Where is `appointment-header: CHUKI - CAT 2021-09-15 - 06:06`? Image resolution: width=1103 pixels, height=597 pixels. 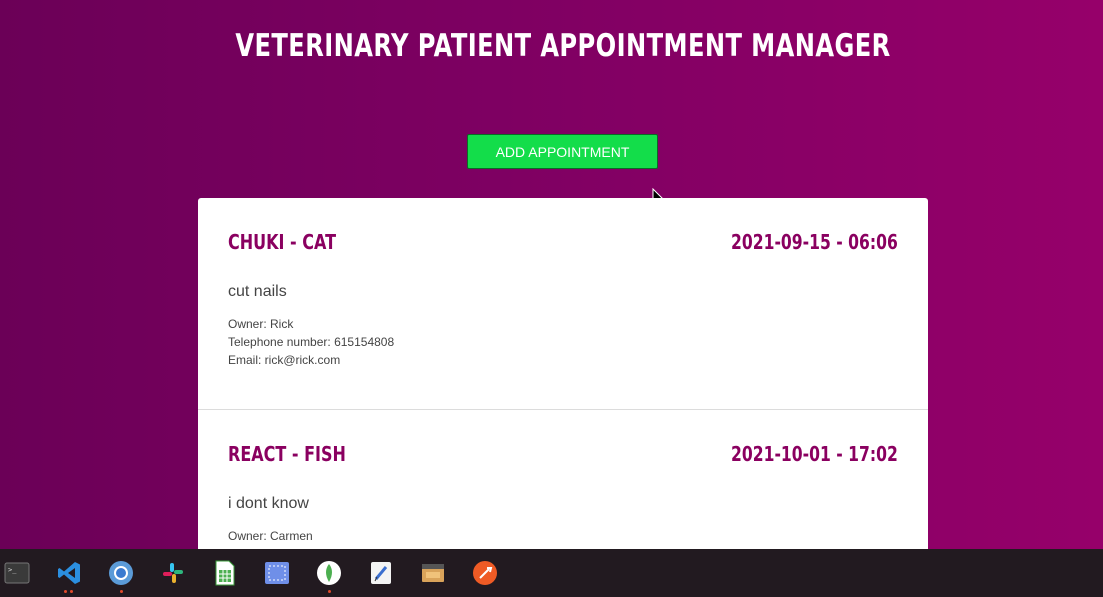
appointment-header: CHUKI - CAT 2021-09-15 - 06:06 is located at coordinates (563, 242).